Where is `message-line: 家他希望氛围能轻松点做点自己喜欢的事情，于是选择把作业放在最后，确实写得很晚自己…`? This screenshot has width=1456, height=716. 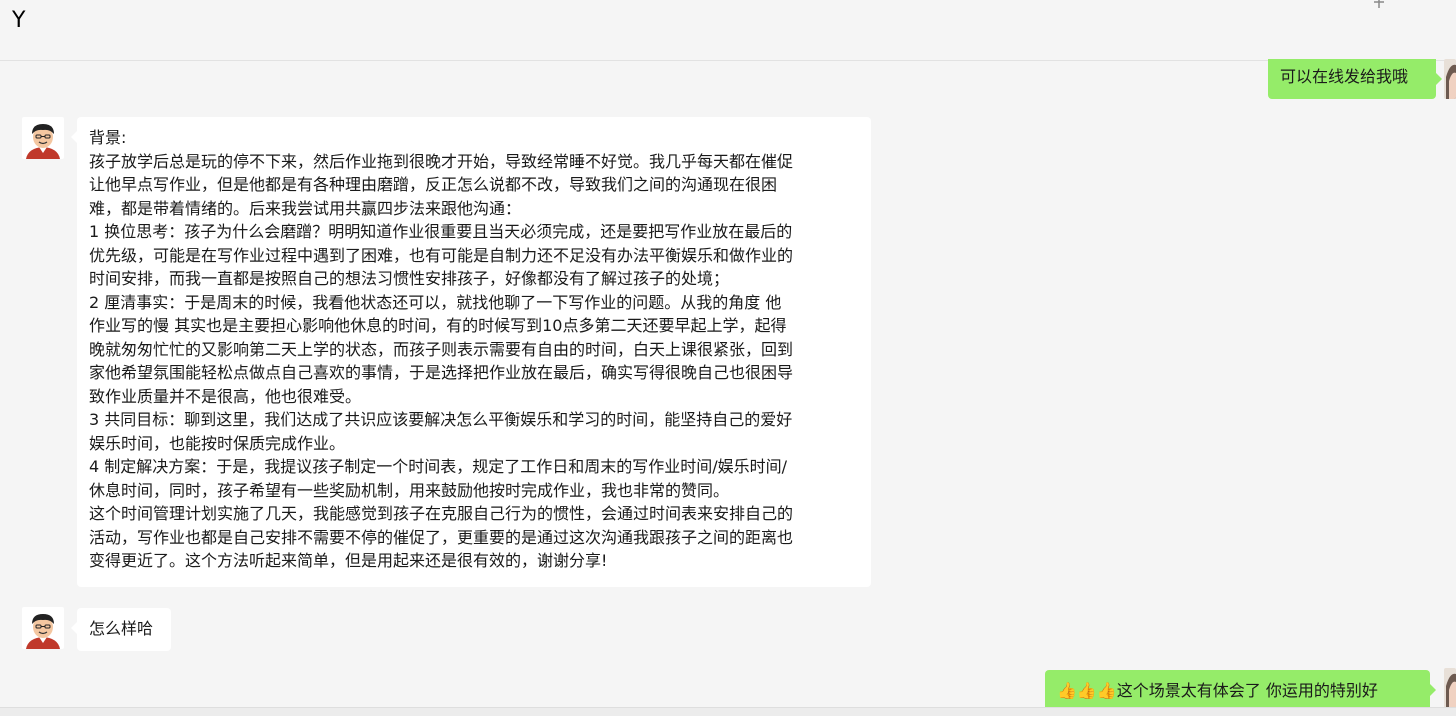
message-line: 家他希望氛围能轻松点做点自己喜欢的事情，于是选择把作业放在最后，确实写得很晚自己… is located at coordinates (441, 372).